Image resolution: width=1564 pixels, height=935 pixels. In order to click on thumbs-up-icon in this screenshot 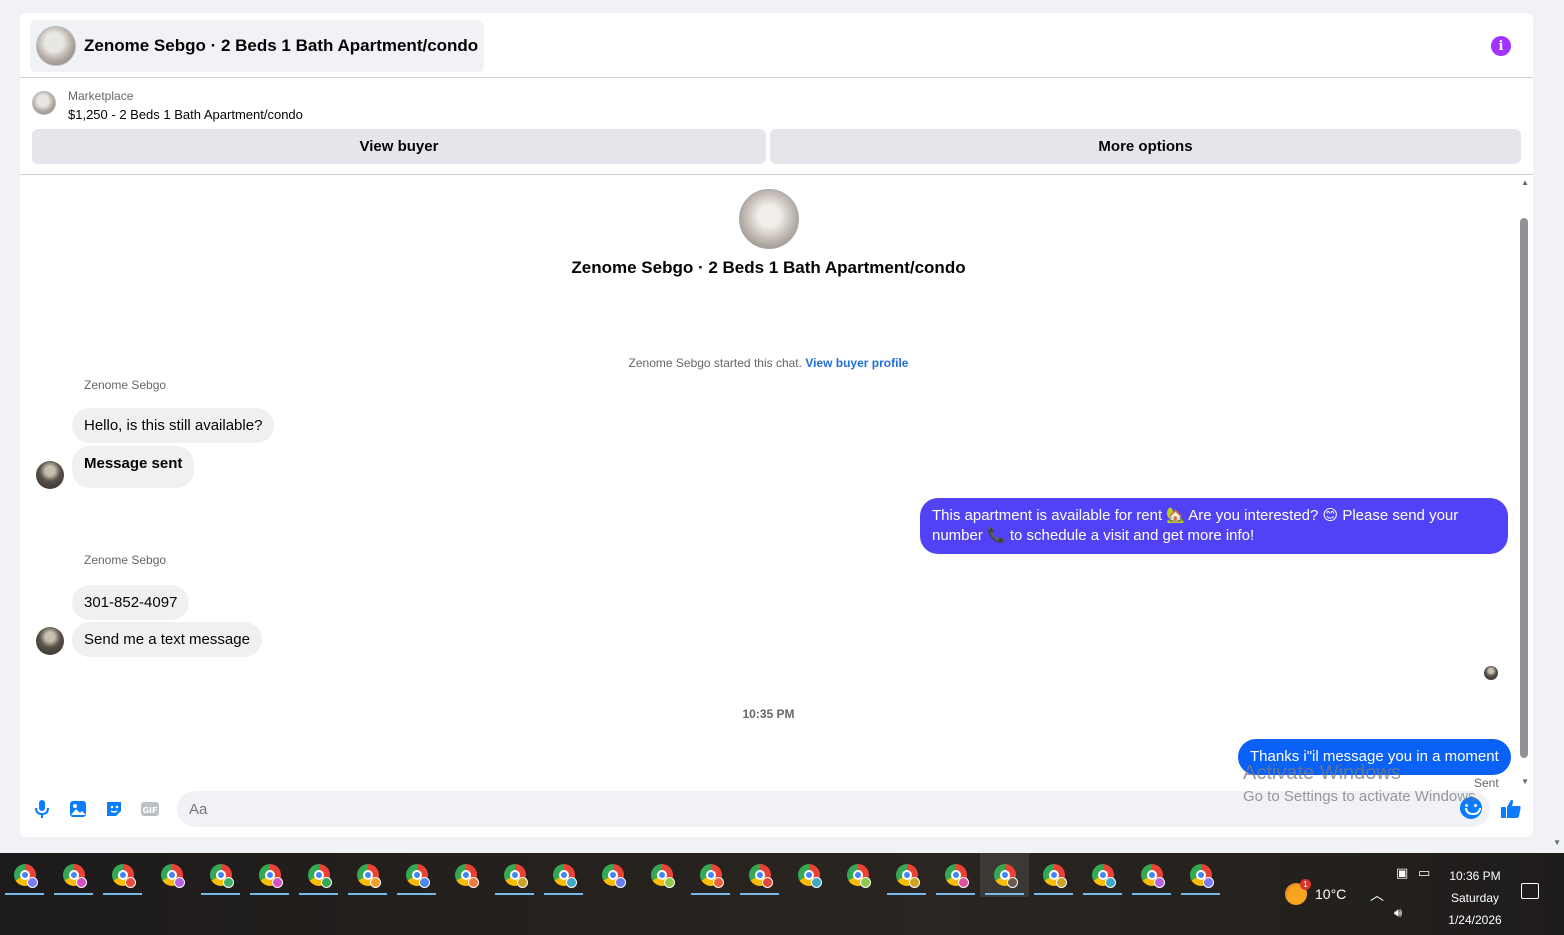, I will do `click(1511, 809)`.